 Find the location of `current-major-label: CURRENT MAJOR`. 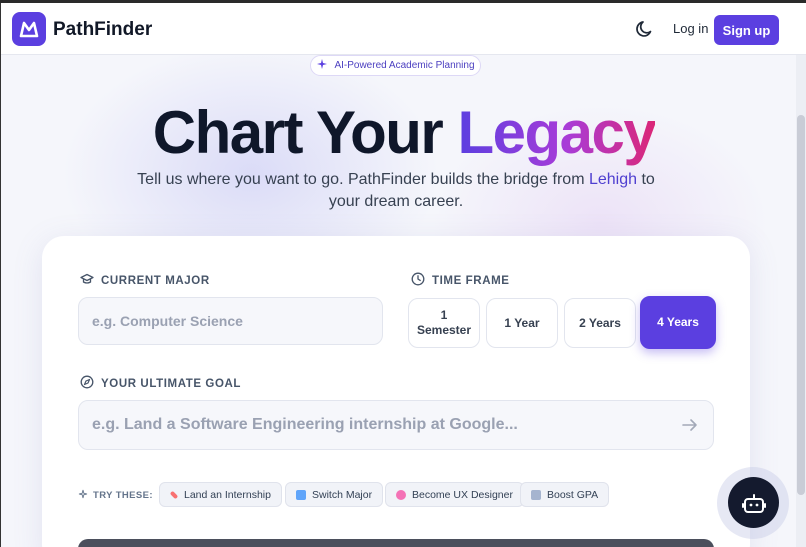

current-major-label: CURRENT MAJOR is located at coordinates (145, 280).